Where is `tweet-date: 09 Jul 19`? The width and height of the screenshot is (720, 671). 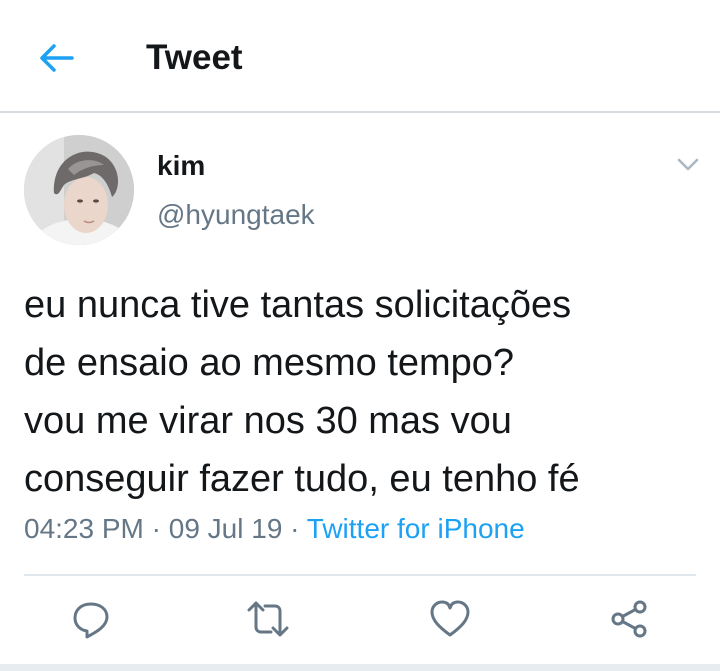 tweet-date: 09 Jul 19 is located at coordinates (225, 528).